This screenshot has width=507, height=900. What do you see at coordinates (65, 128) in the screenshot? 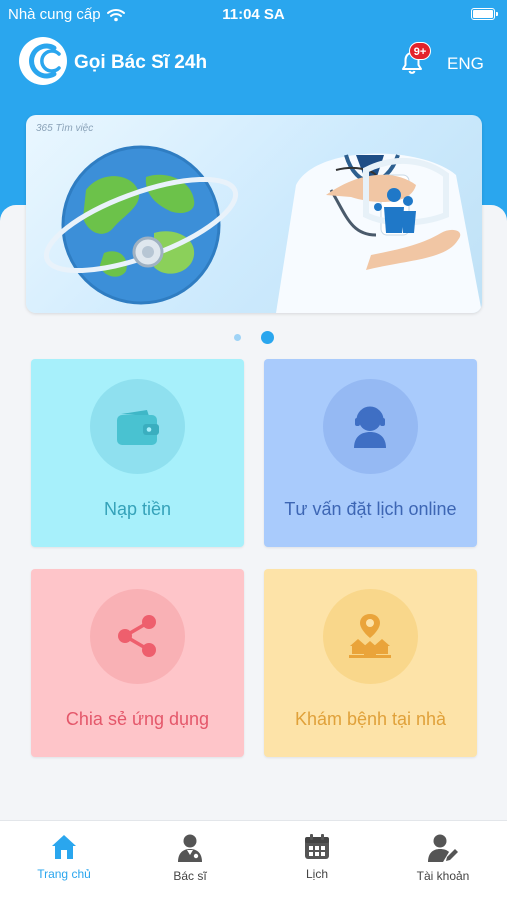
I see `banner-watermark: 365 Tìm việc` at bounding box center [65, 128].